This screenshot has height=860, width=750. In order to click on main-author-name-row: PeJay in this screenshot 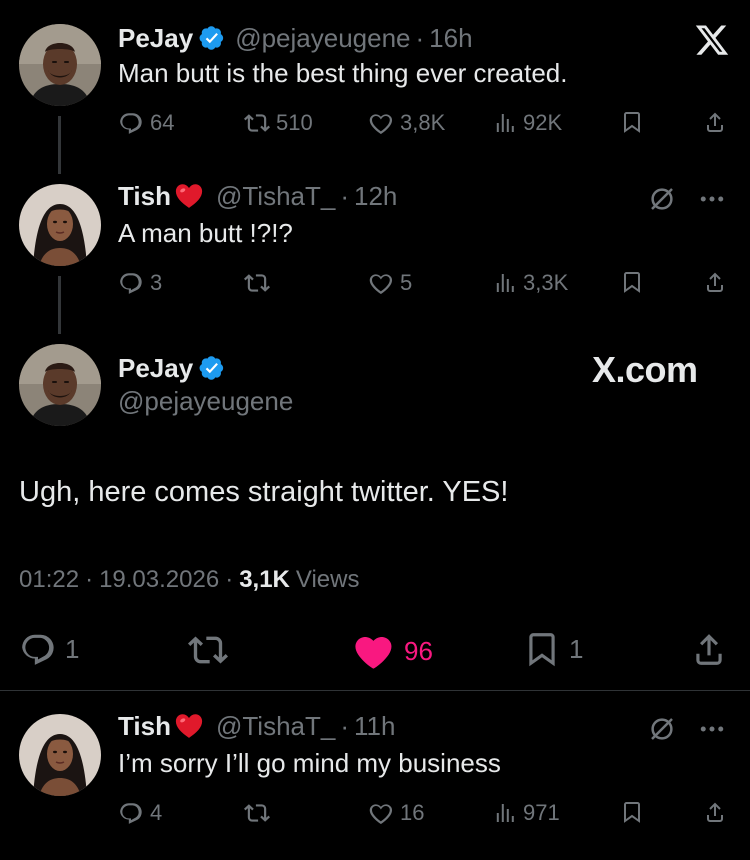, I will do `click(171, 368)`.